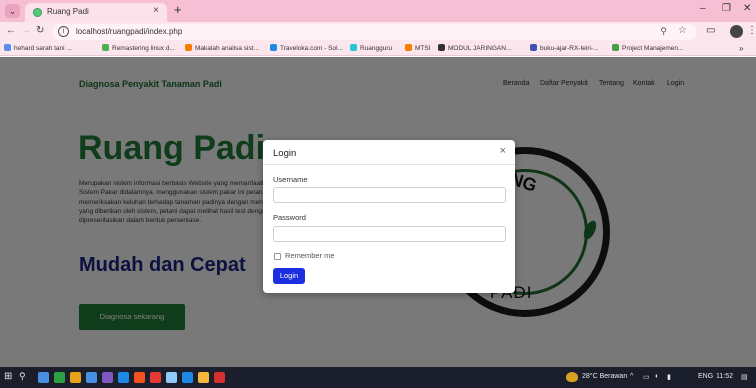 This screenshot has width=756, height=388. What do you see at coordinates (657, 376) in the screenshot?
I see `speaker-icon: ◐` at bounding box center [657, 376].